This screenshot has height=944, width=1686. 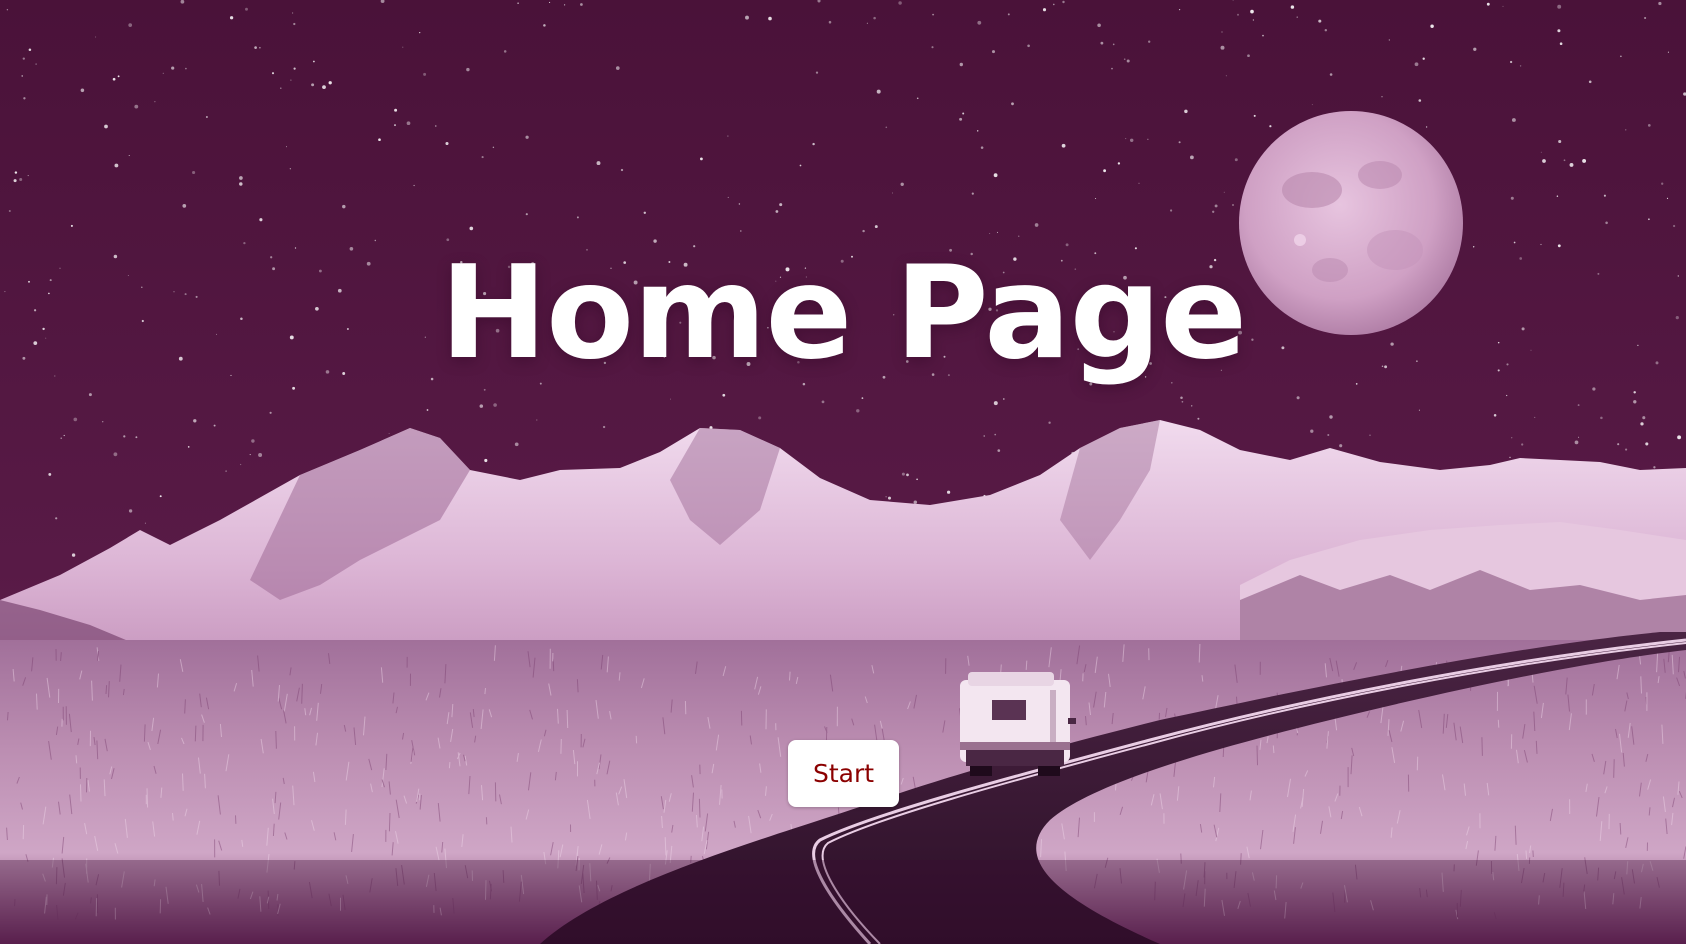 What do you see at coordinates (1018, 724) in the screenshot?
I see `camper-van-icon` at bounding box center [1018, 724].